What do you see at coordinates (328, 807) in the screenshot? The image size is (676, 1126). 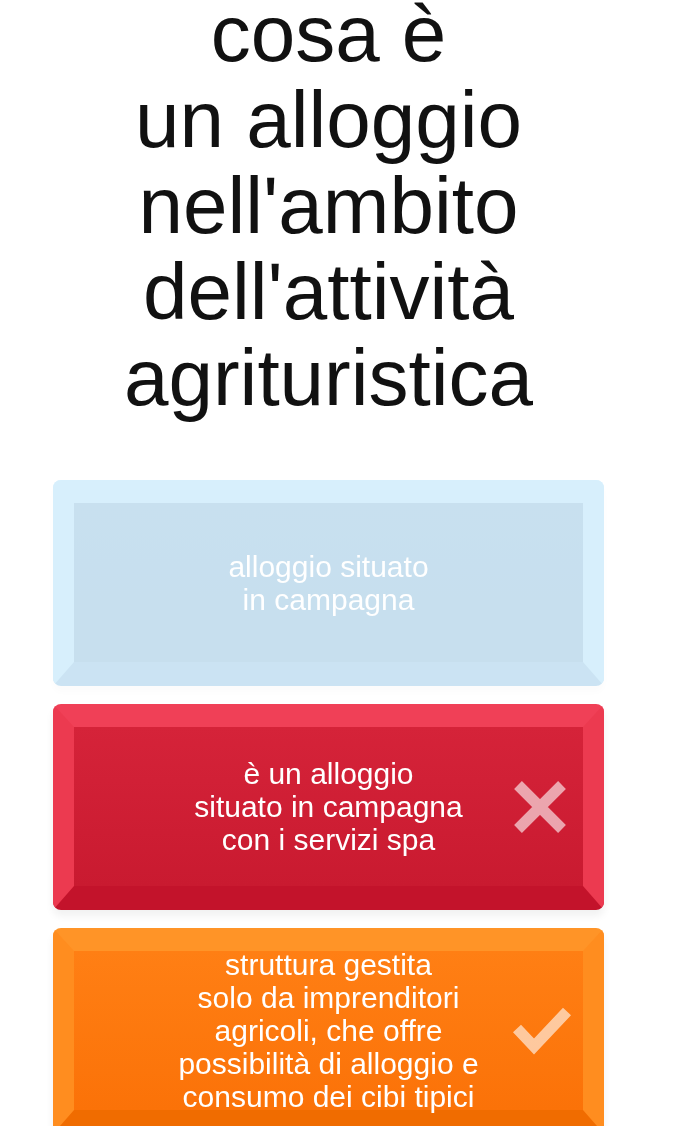 I see `answer-button: è un alloggio situato in campagna con i servizi spa` at bounding box center [328, 807].